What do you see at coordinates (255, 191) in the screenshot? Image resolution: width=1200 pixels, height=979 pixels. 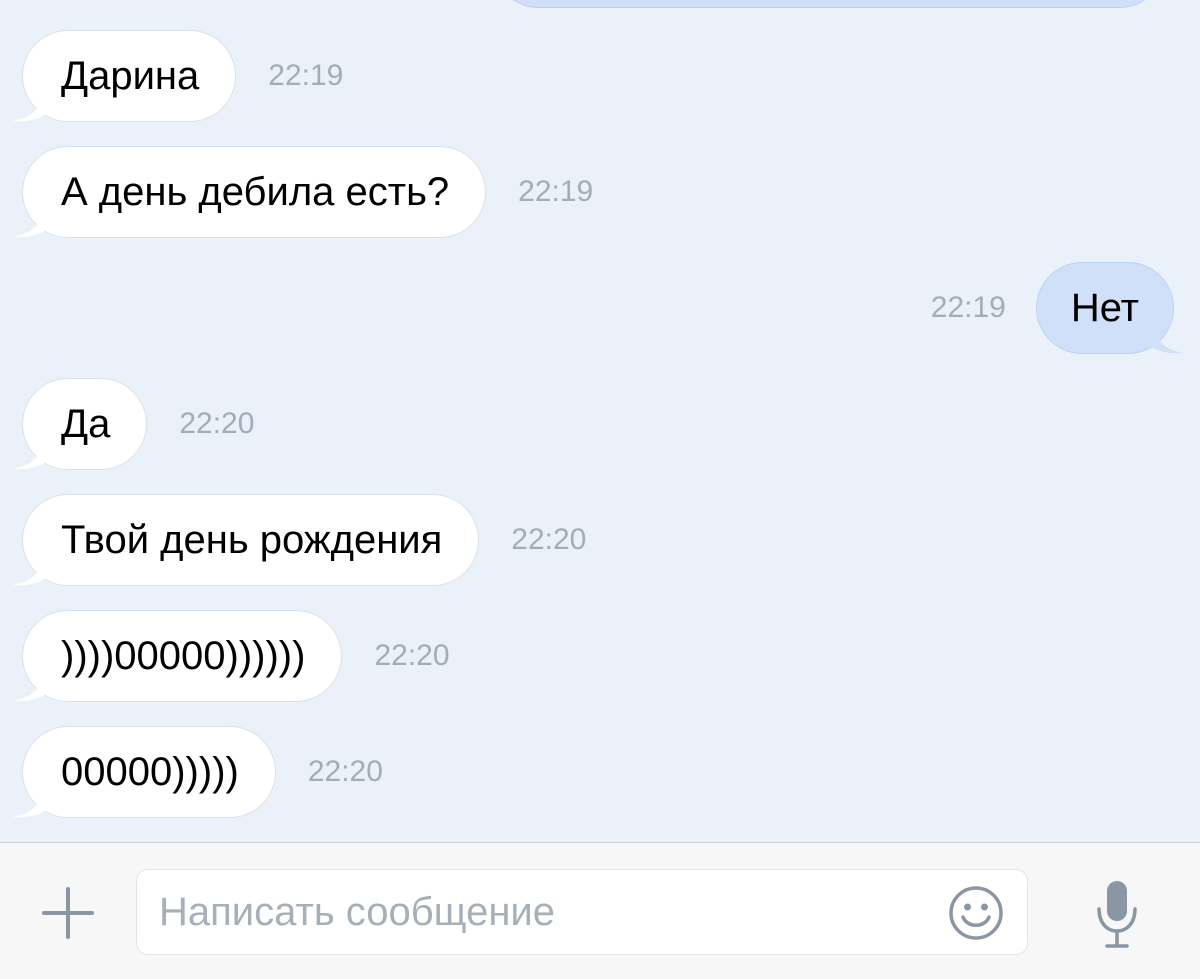 I see `message-text: А день дебила есть?` at bounding box center [255, 191].